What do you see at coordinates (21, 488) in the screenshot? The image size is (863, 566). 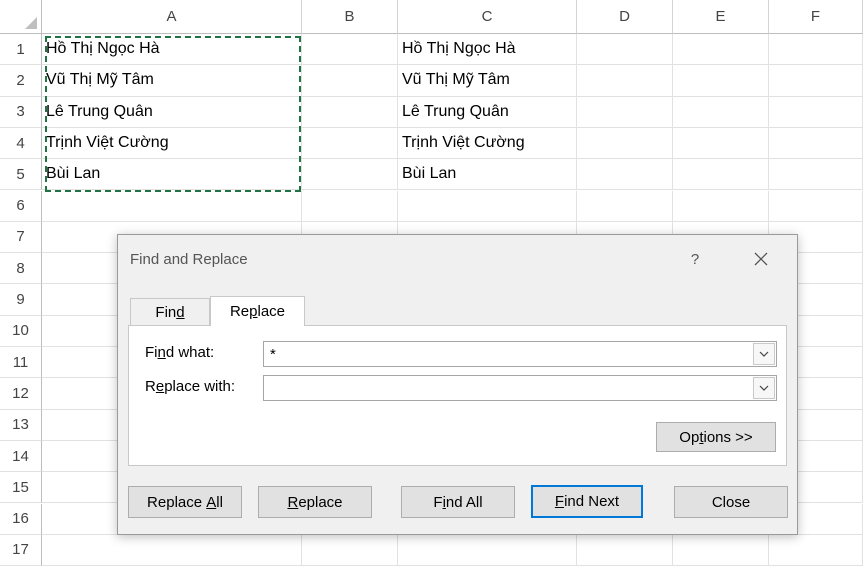 I see `row-header-15: 15` at bounding box center [21, 488].